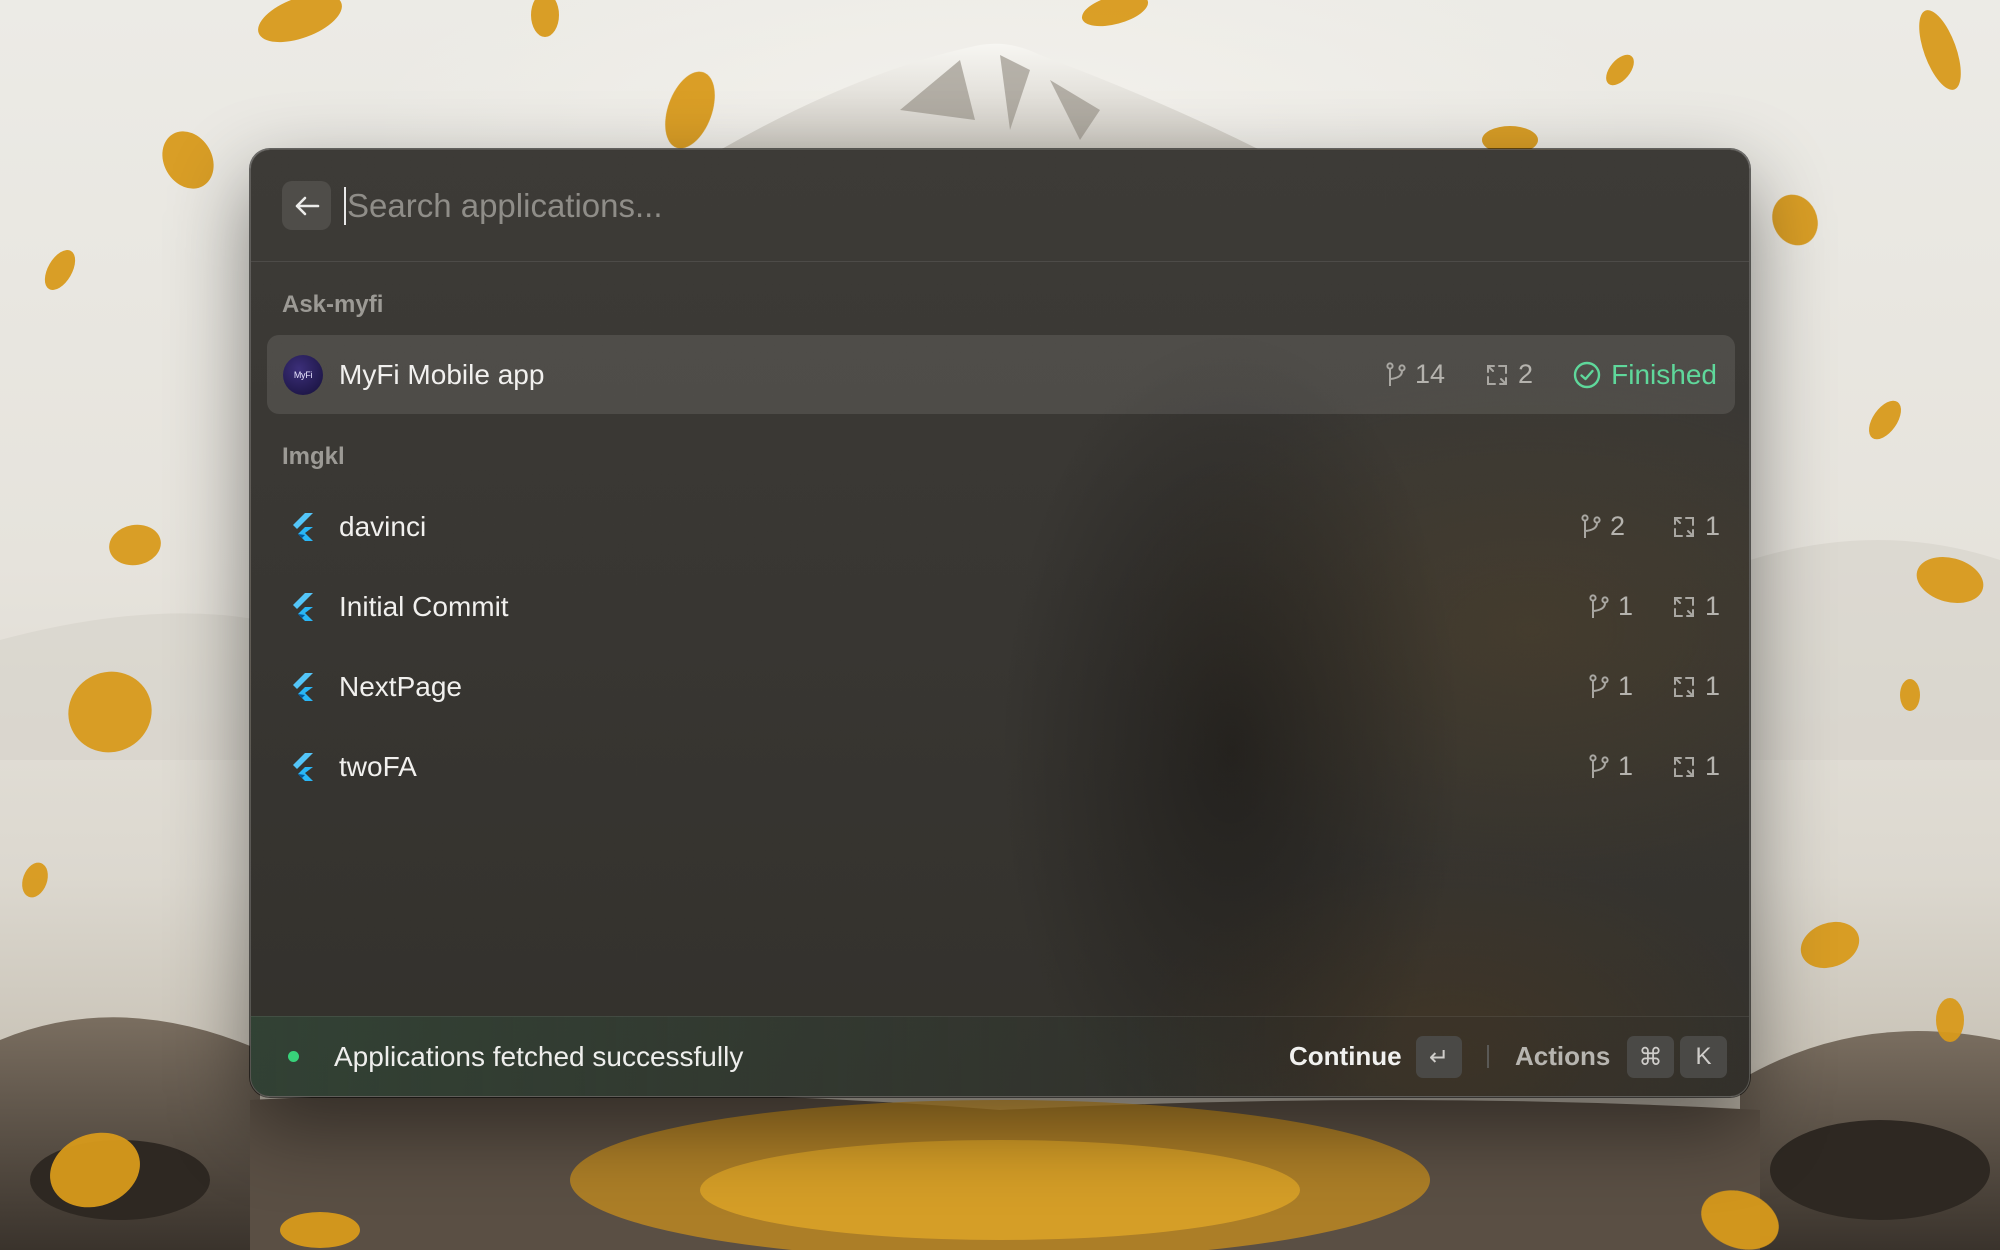  What do you see at coordinates (345, 206) in the screenshot?
I see `text-caret` at bounding box center [345, 206].